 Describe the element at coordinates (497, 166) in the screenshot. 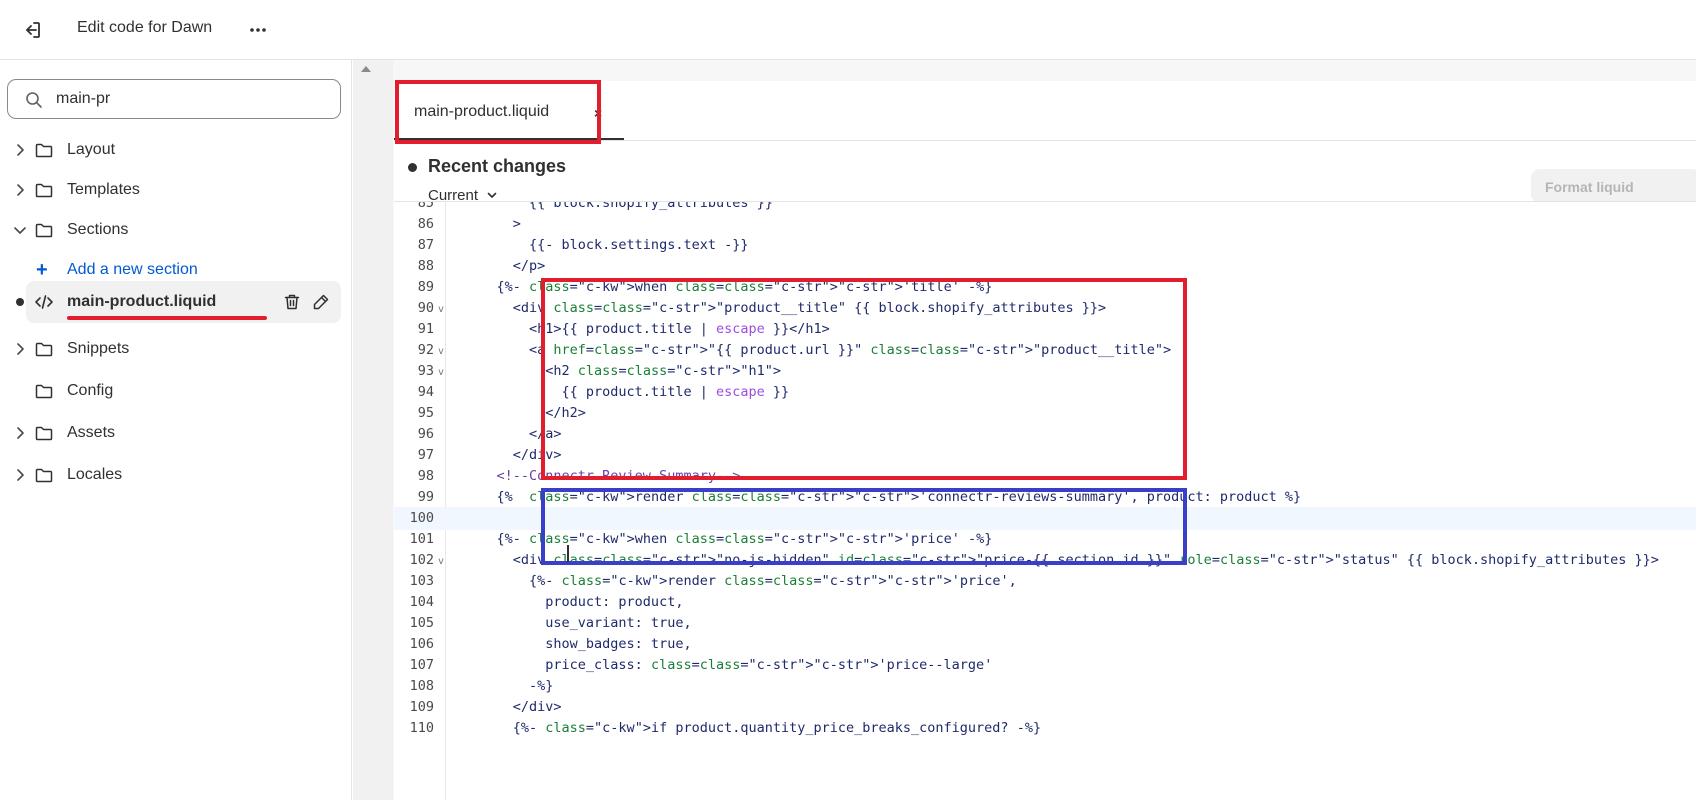

I see `recent-changes-title: Recent changes` at that location.